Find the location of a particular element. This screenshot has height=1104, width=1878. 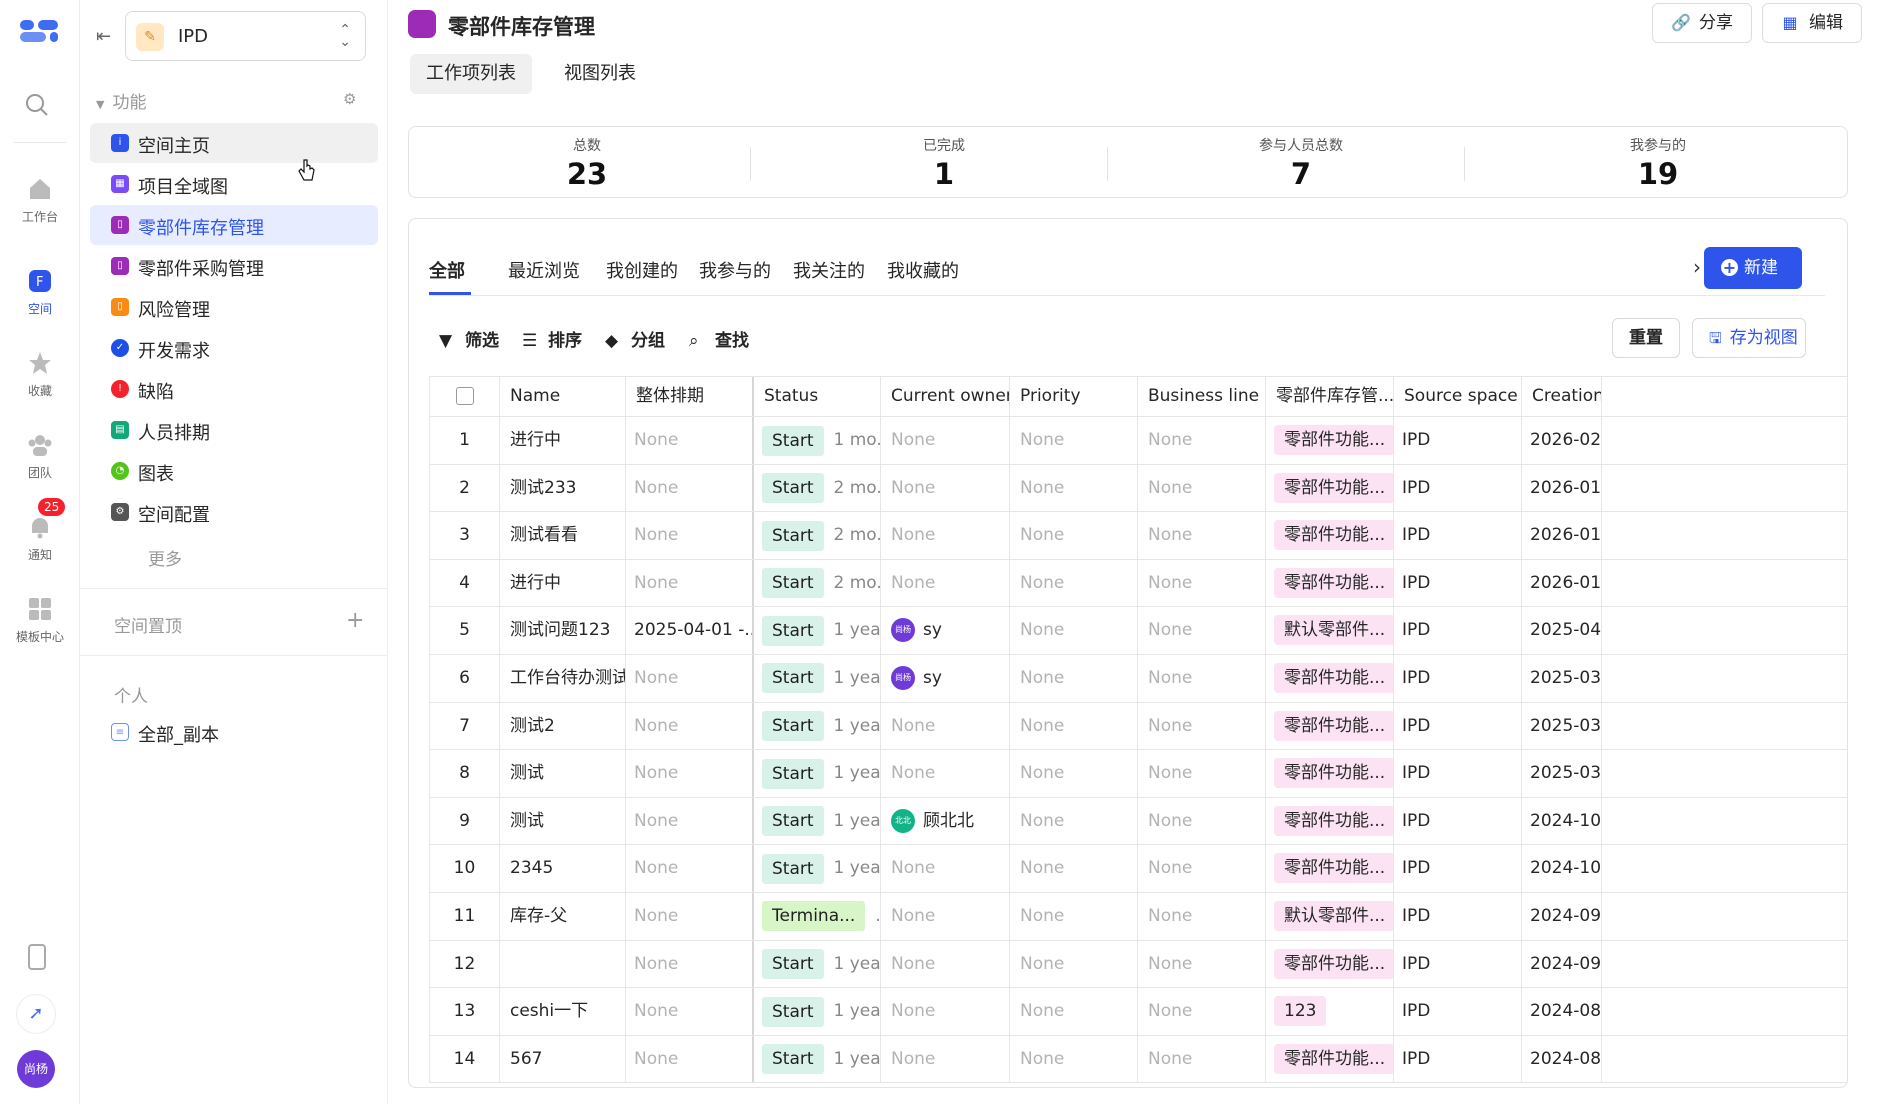

inventory-cell: 123 is located at coordinates (1330, 1011).